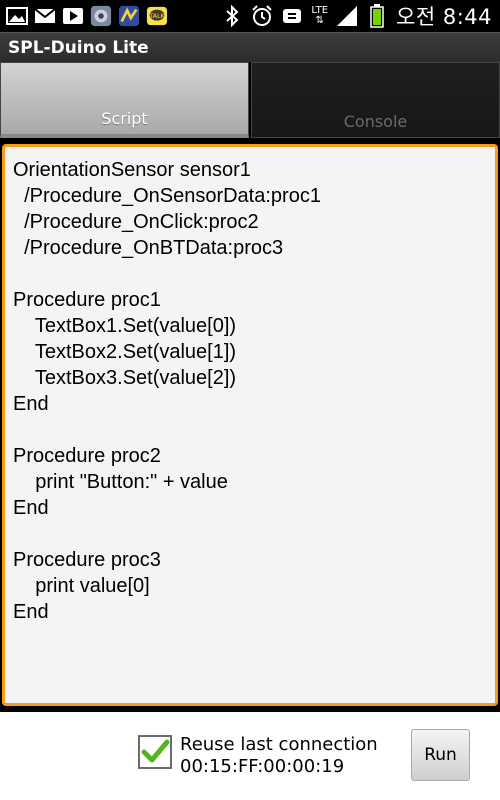 This screenshot has height=800, width=500. What do you see at coordinates (440, 755) in the screenshot?
I see `run-button: Run` at bounding box center [440, 755].